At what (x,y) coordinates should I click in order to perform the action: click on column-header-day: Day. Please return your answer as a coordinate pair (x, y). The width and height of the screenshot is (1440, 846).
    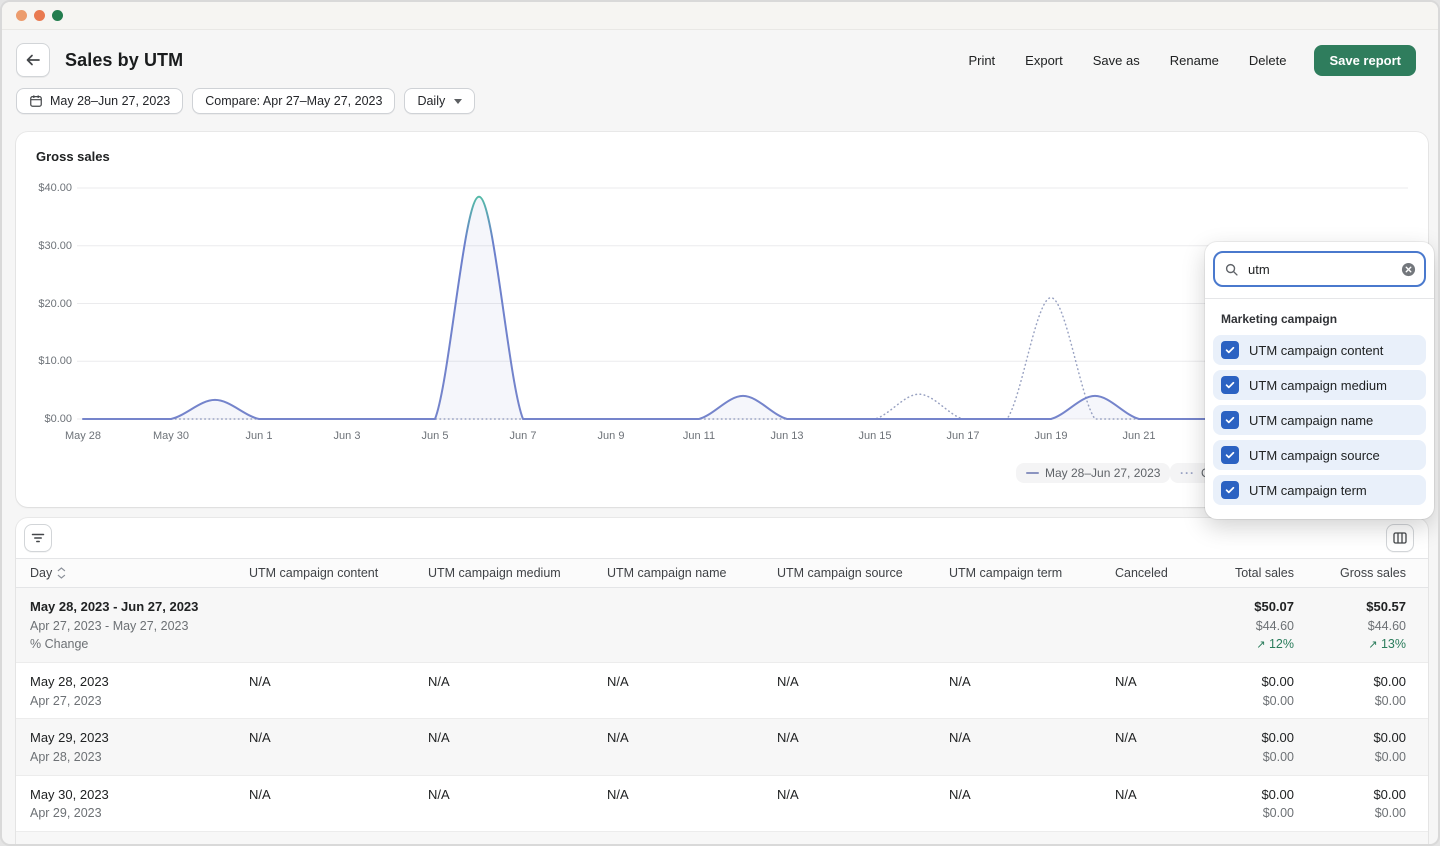
    Looking at the image, I should click on (139, 573).